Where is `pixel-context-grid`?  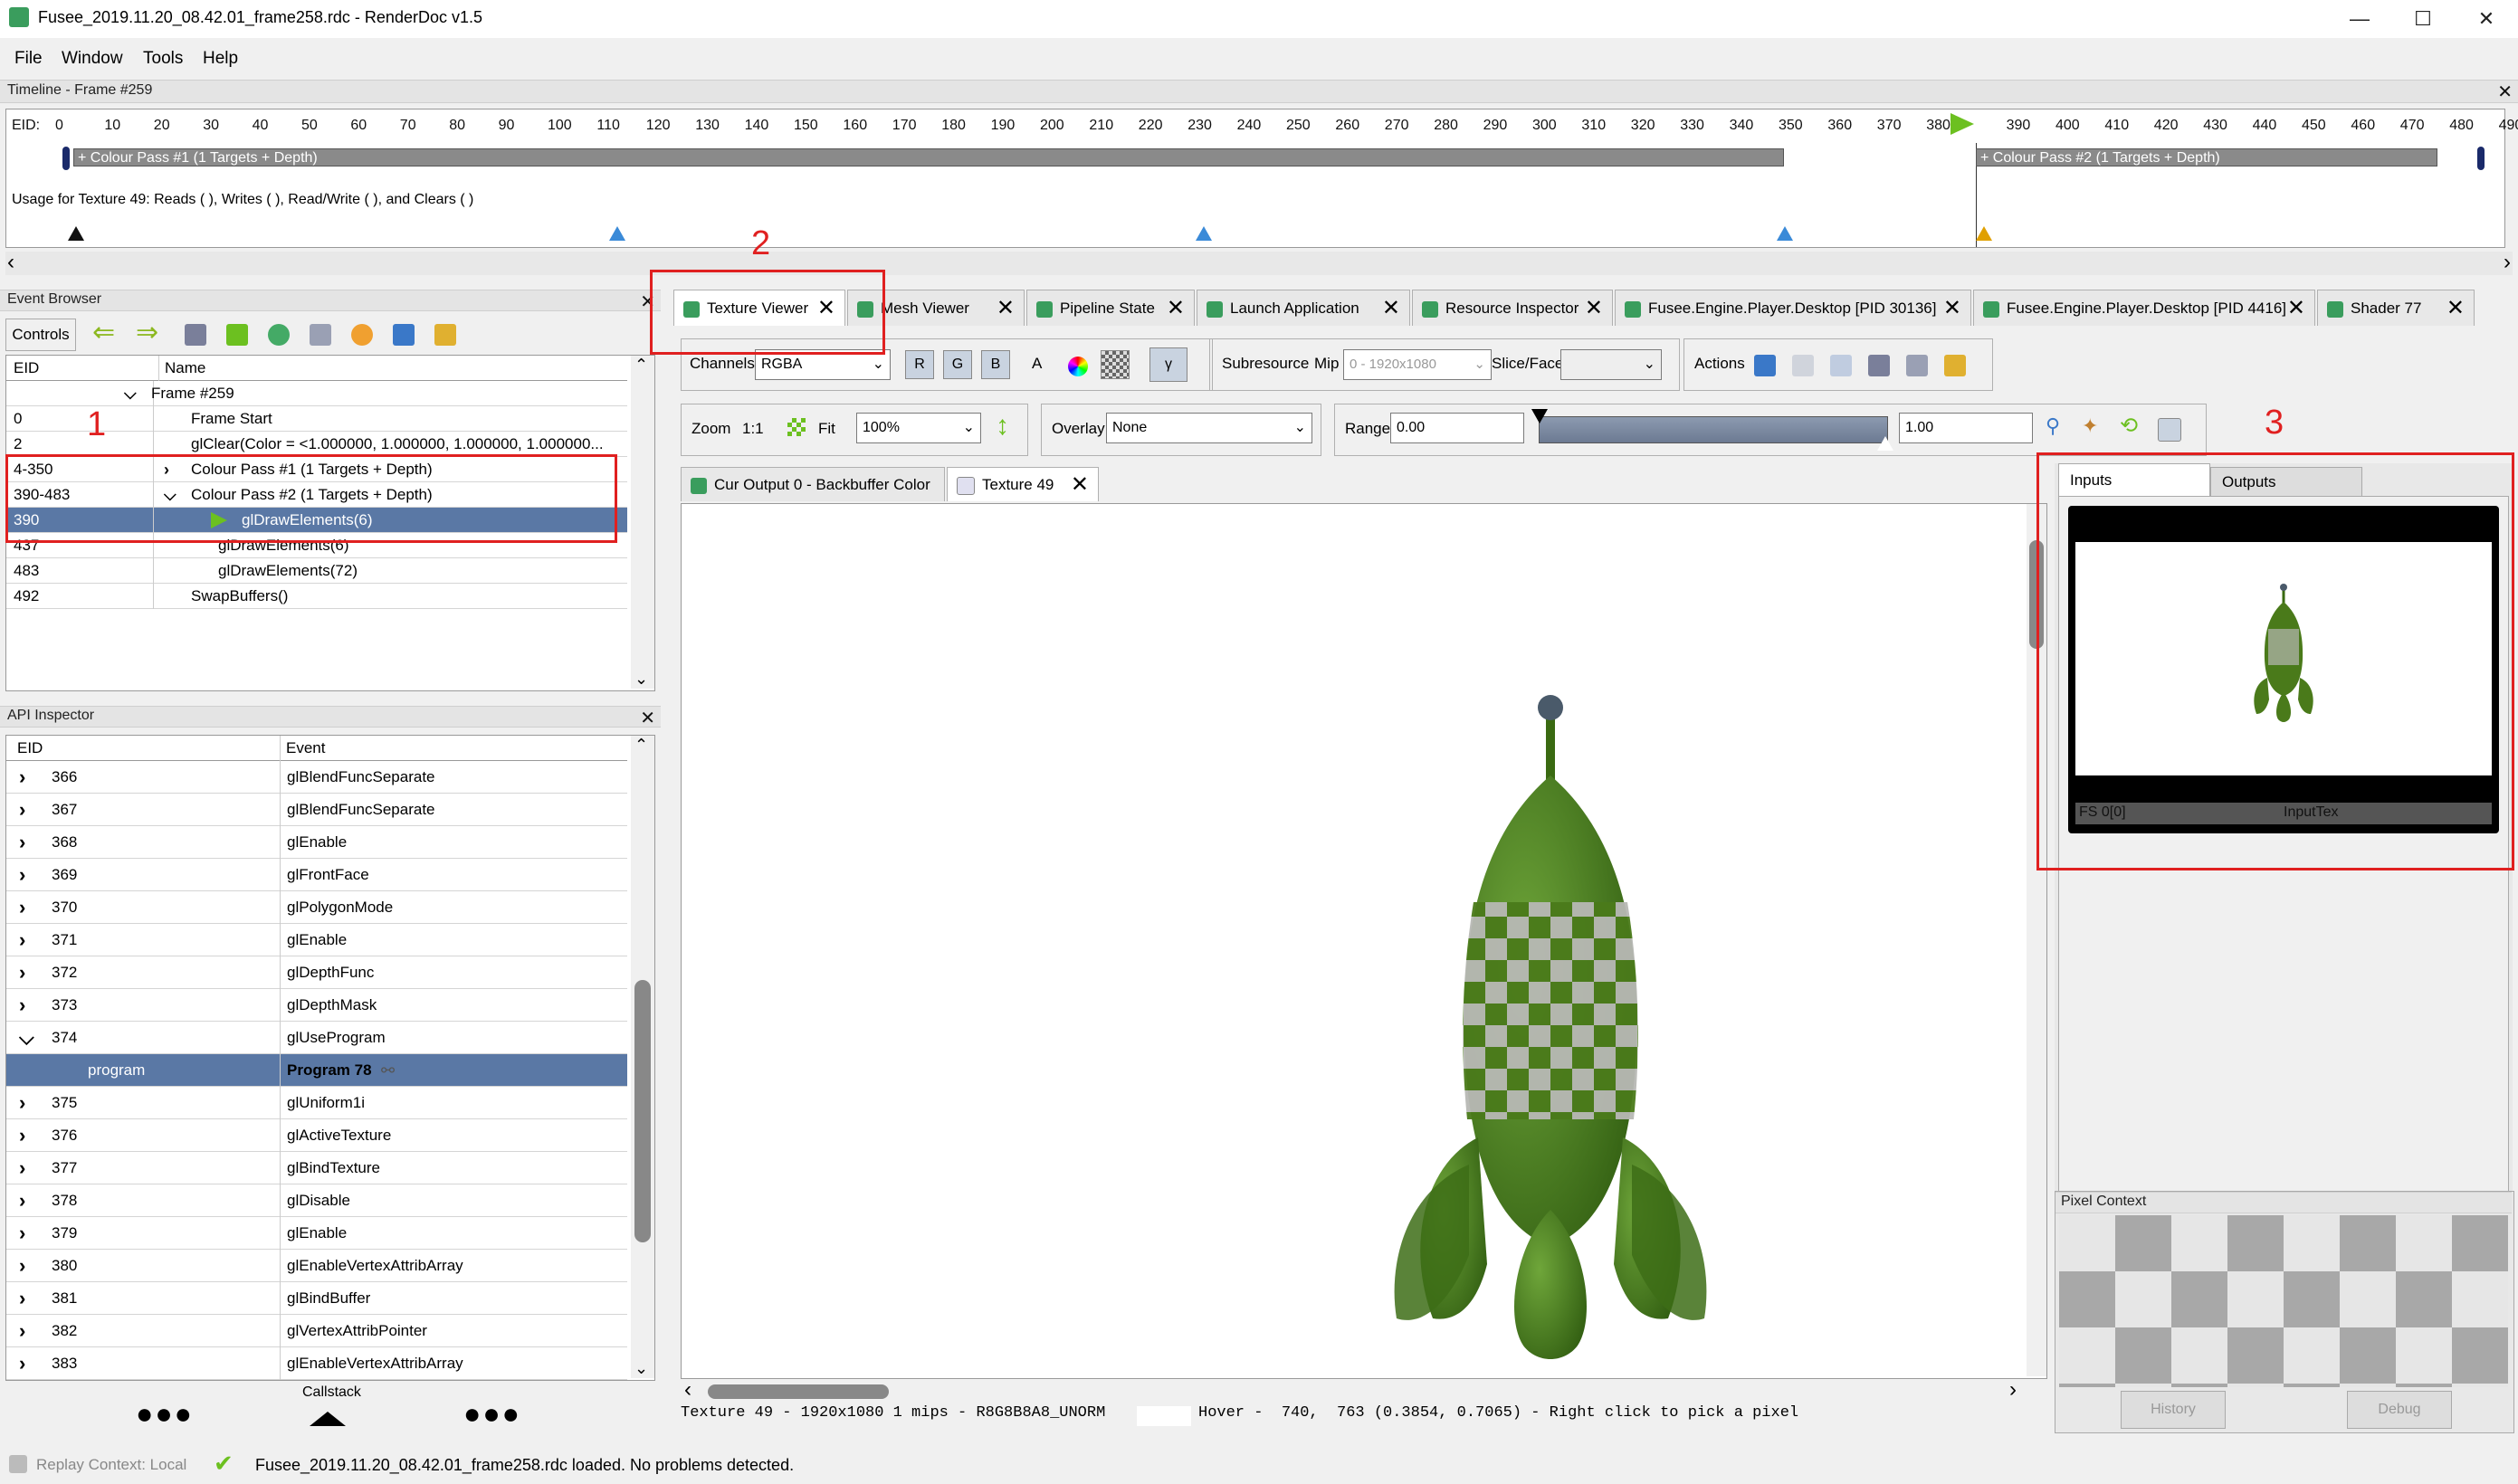 pixel-context-grid is located at coordinates (2284, 1301).